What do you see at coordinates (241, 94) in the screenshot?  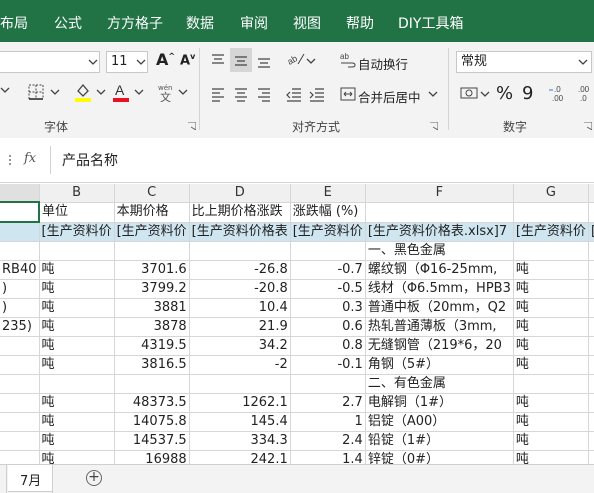 I see `align-center-icon` at bounding box center [241, 94].